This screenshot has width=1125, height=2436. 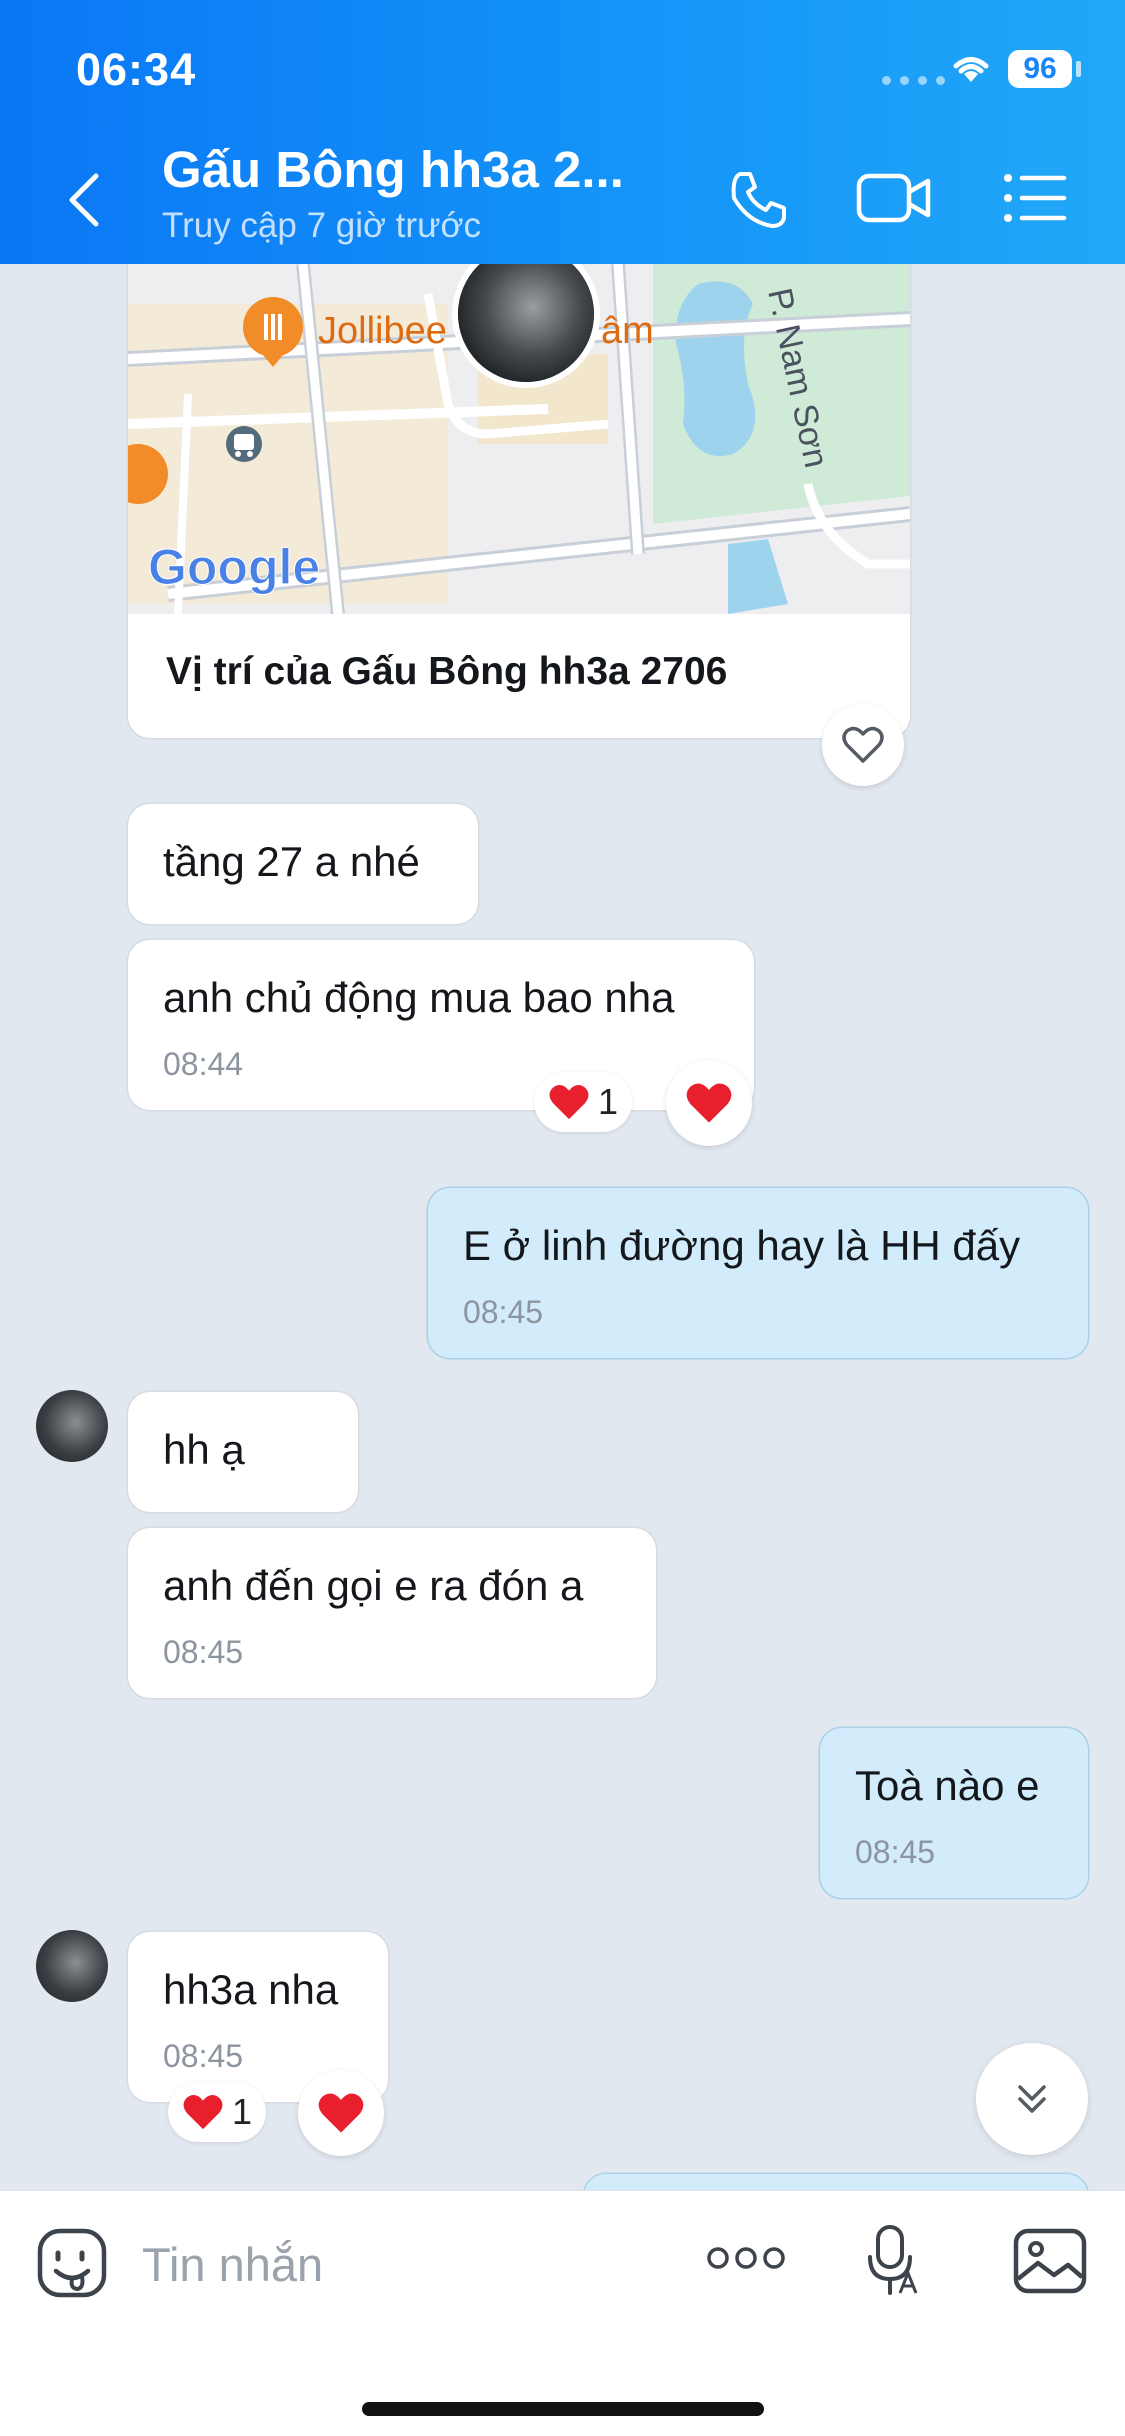 I want to click on message-text: anh đến gọi e ra đón a, so click(x=373, y=1585).